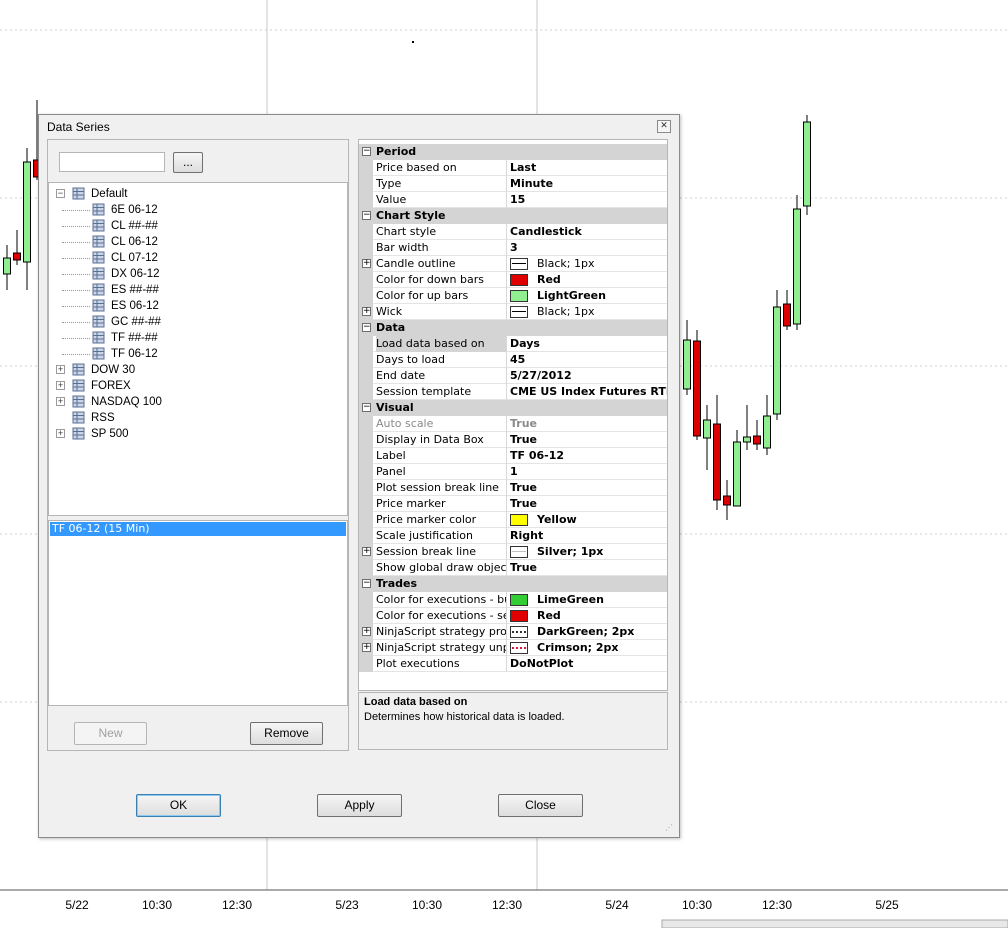 The height and width of the screenshot is (928, 1008). What do you see at coordinates (523, 168) in the screenshot?
I see `property-value: Last` at bounding box center [523, 168].